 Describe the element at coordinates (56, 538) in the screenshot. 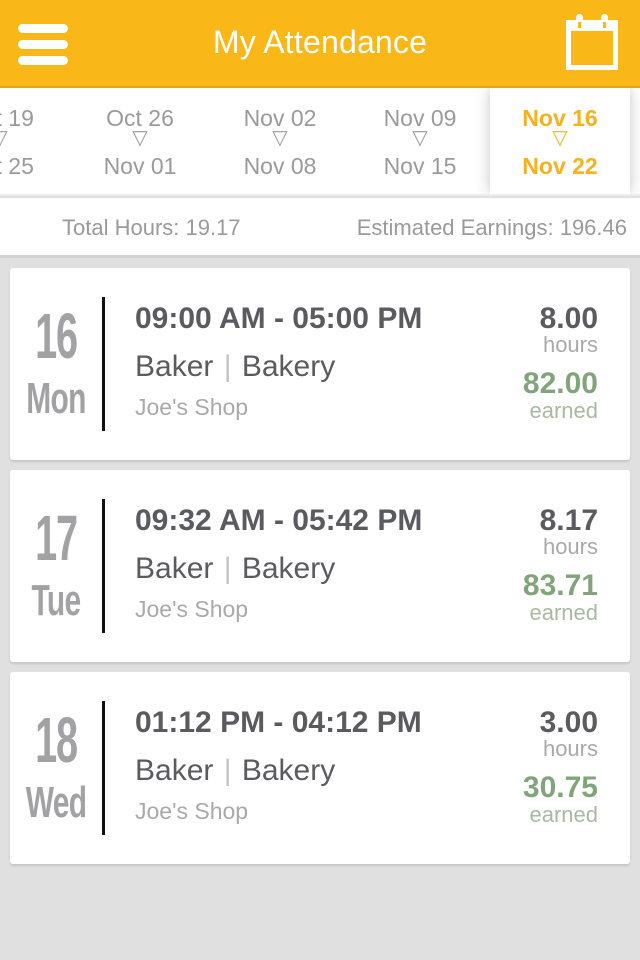

I see `day-number: 17` at that location.